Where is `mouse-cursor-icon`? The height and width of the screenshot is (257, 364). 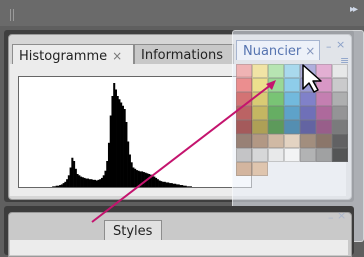 mouse-cursor-icon is located at coordinates (312, 78).